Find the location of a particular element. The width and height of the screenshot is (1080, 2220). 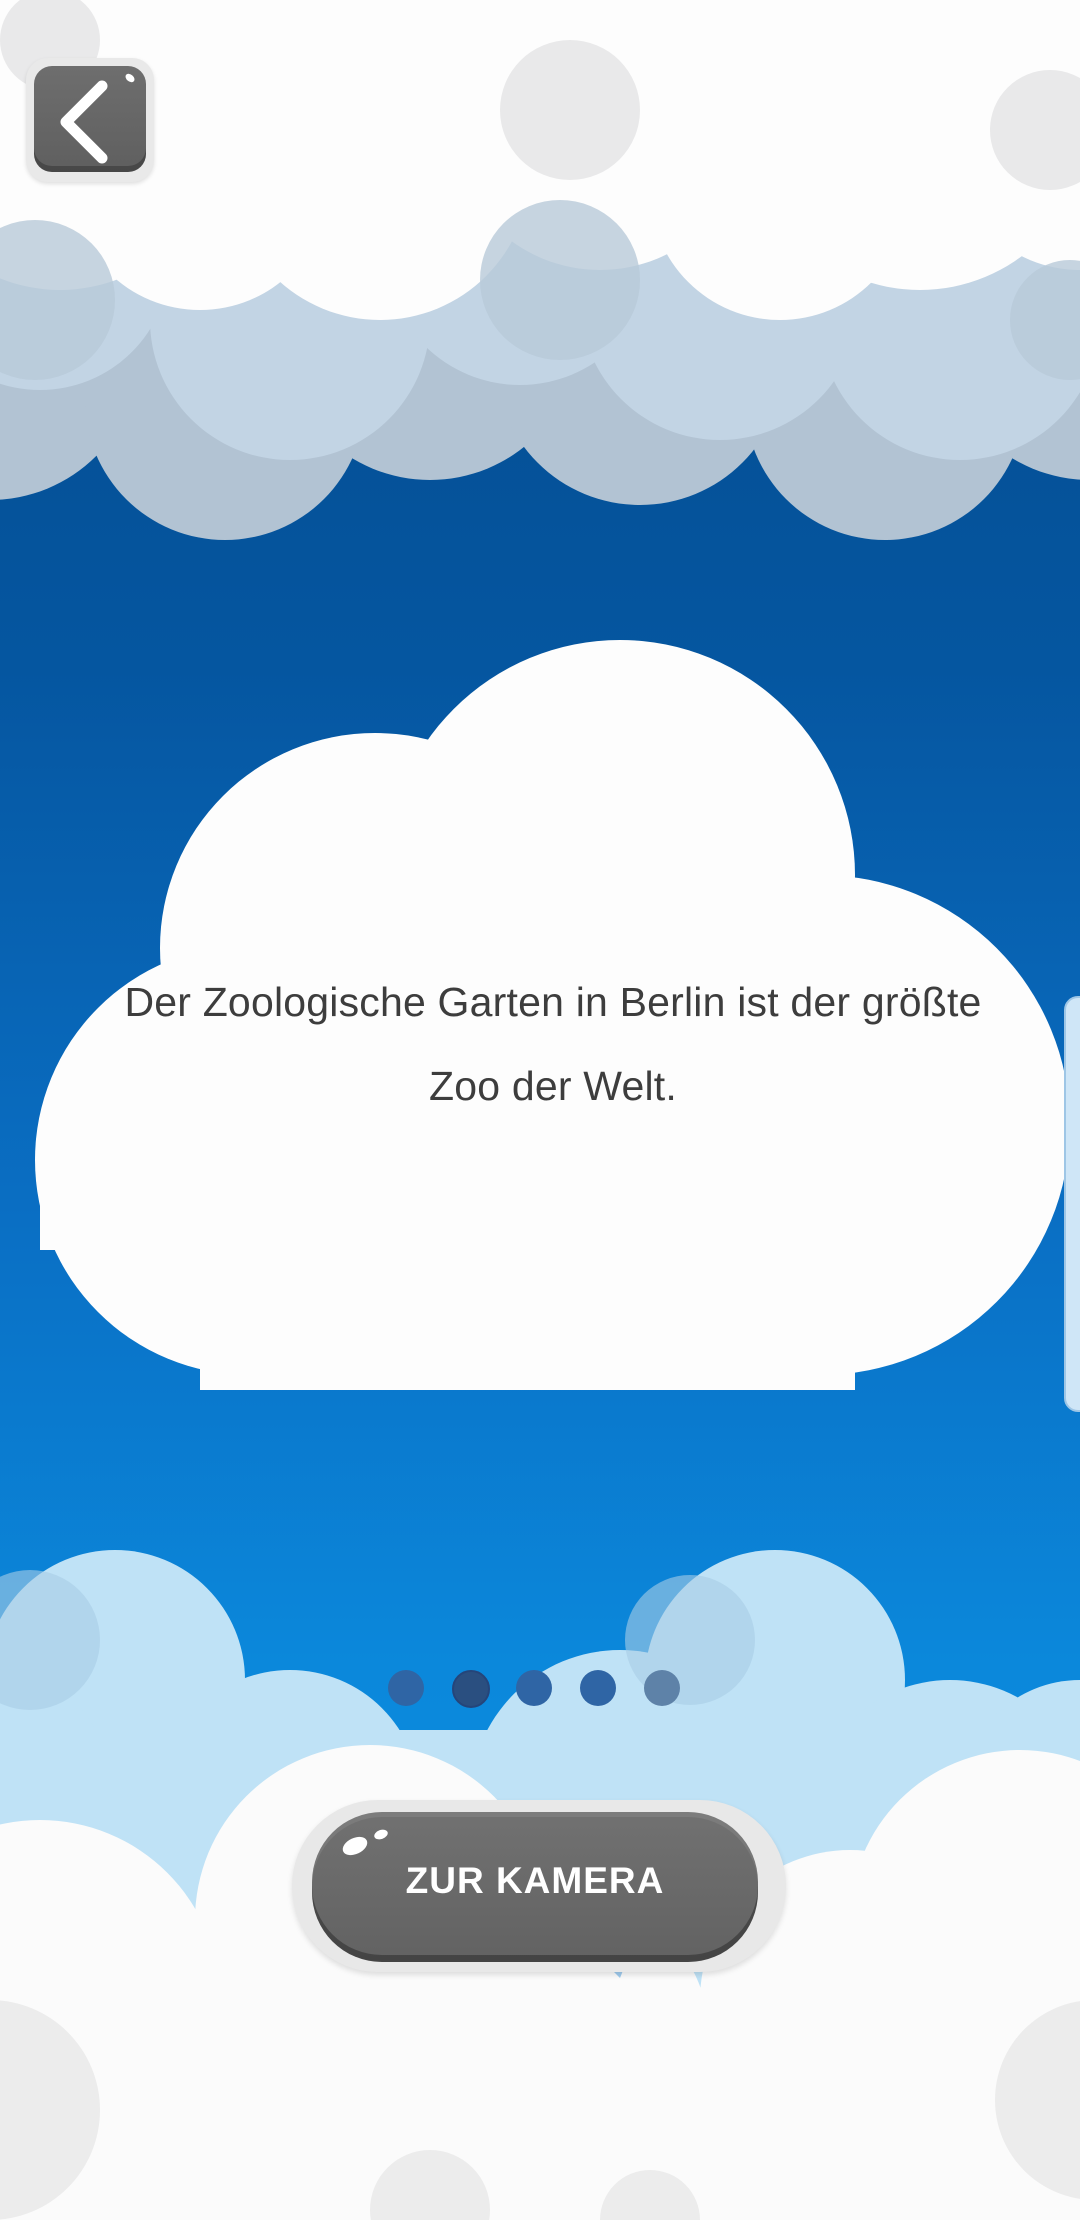

camera-button: ZUR KAMERA is located at coordinates (535, 1887).